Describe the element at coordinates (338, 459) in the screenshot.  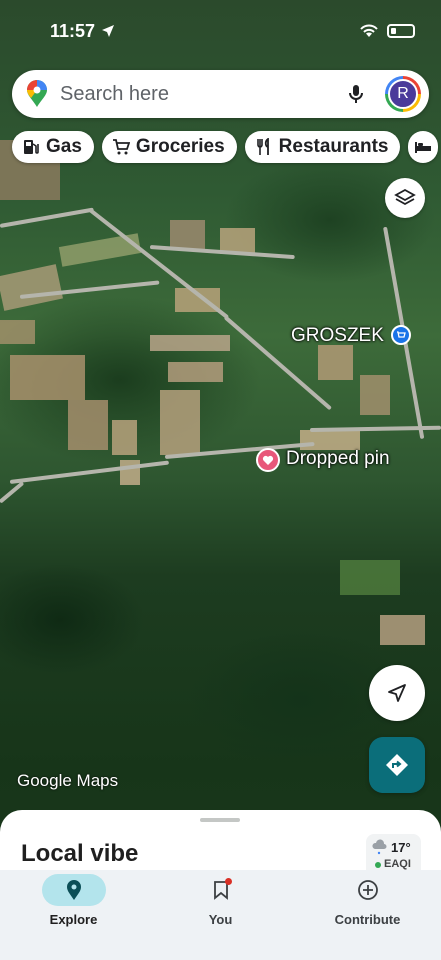
I see `place-label-dropped-pin: Dropped pin` at that location.